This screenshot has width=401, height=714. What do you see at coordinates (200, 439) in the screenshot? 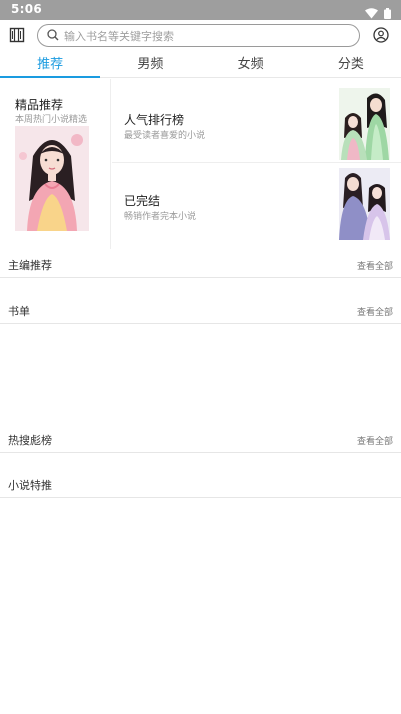
I see `section-hot-search: 热搜彪榜 查看全部` at bounding box center [200, 439].